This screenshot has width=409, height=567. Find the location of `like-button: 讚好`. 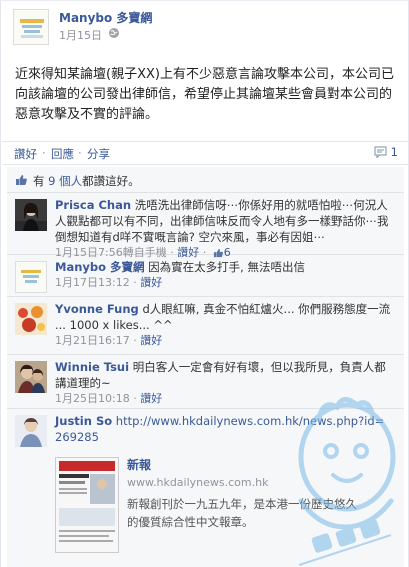

like-button: 讚好 is located at coordinates (25, 154).